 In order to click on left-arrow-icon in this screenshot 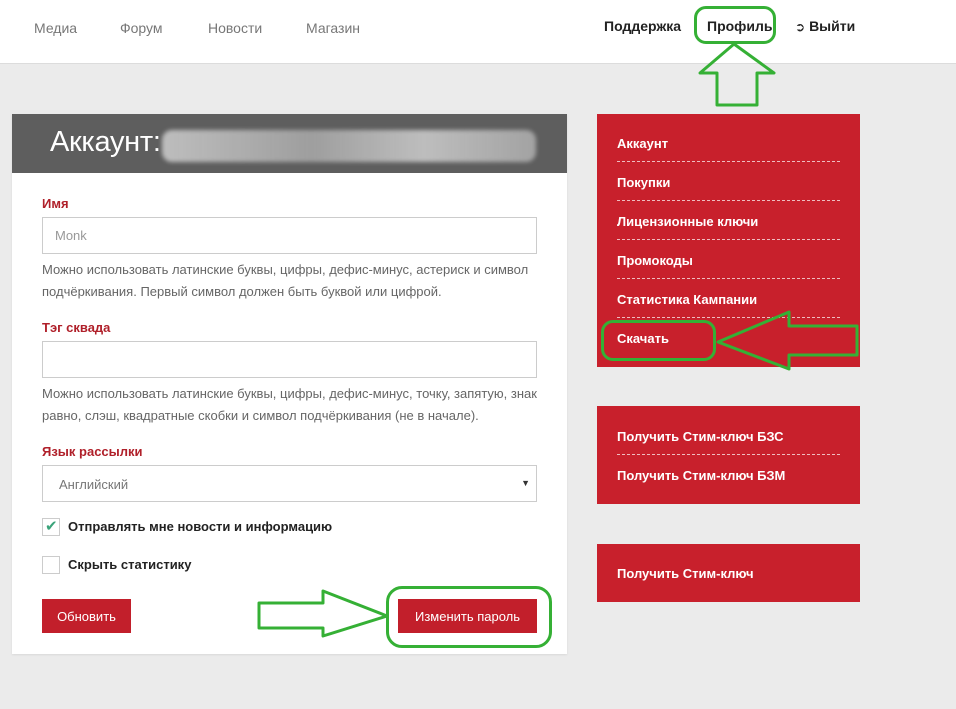, I will do `click(787, 340)`.